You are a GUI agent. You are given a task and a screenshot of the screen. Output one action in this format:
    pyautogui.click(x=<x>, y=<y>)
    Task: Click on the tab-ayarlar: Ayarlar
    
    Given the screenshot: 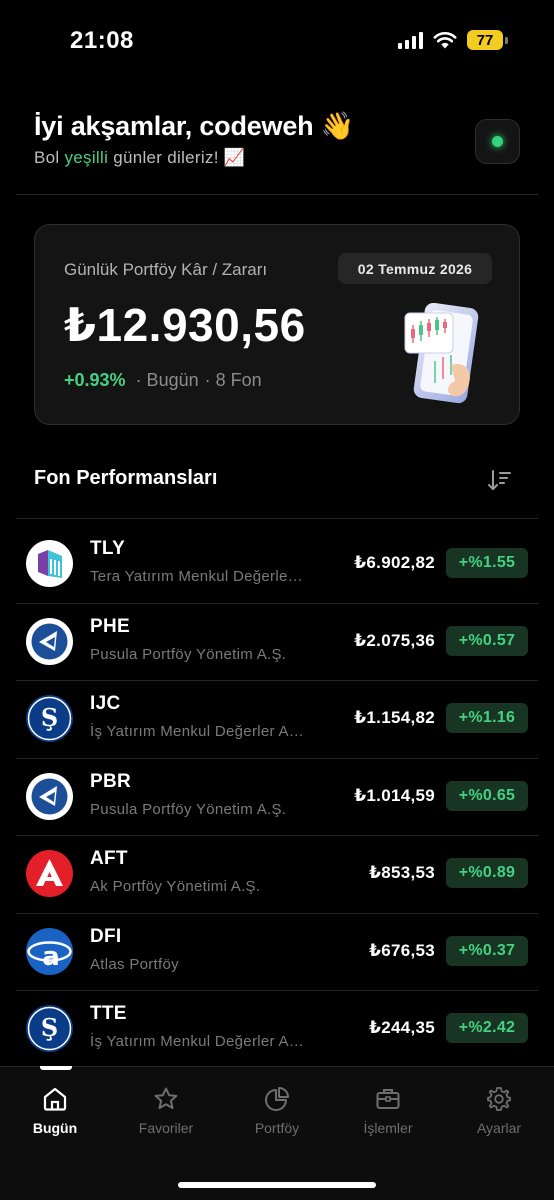 What is the action you would take?
    pyautogui.click(x=499, y=1110)
    